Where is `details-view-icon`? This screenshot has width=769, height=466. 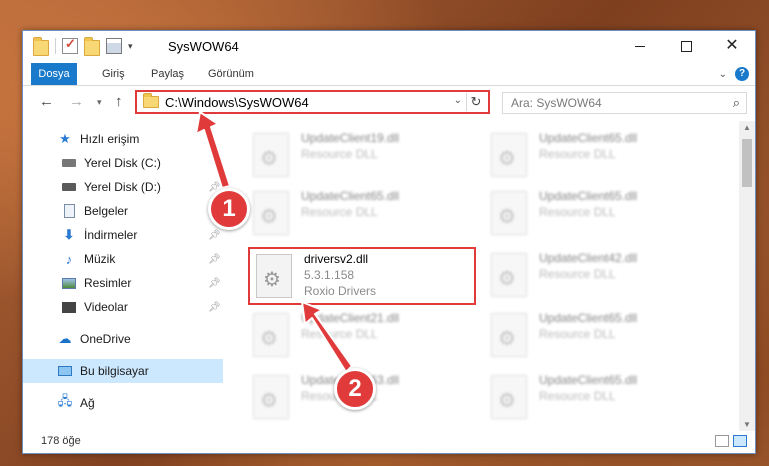 details-view-icon is located at coordinates (722, 441).